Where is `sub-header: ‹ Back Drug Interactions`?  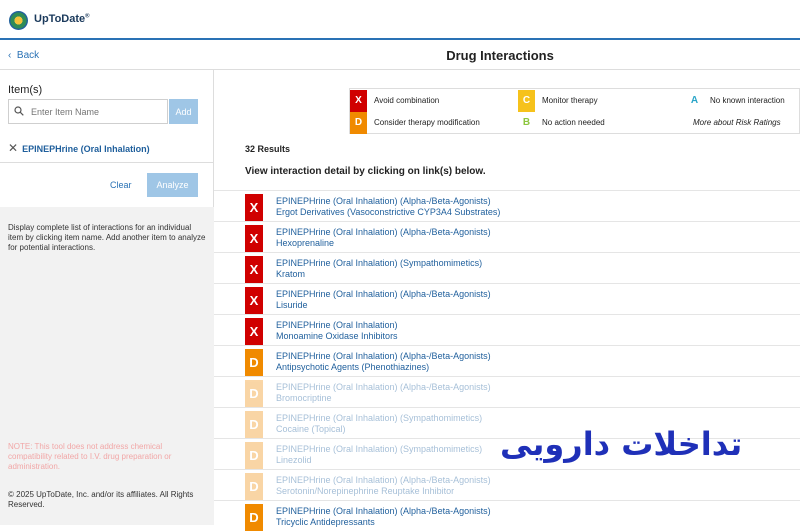 sub-header: ‹ Back Drug Interactions is located at coordinates (400, 56).